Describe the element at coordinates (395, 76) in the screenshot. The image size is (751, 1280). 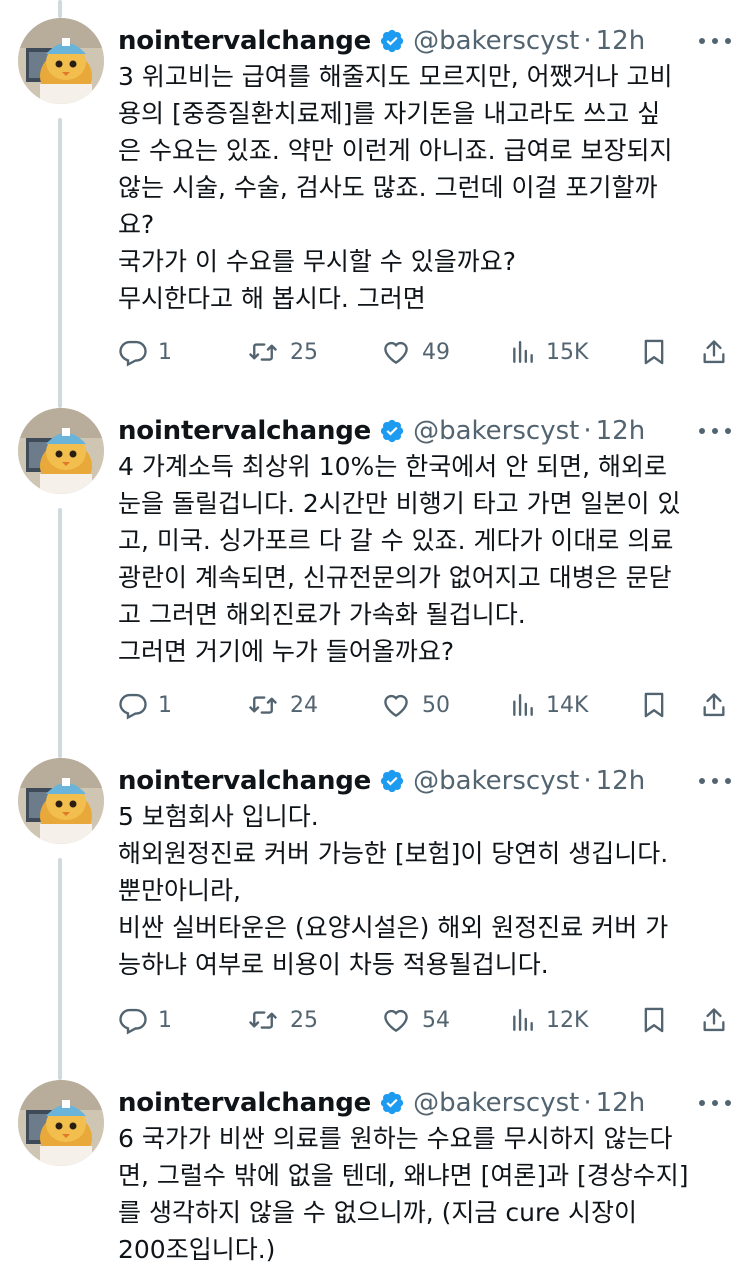
I see `tweet-text-line: 3 위고비는 급여를 해줄지도 모르지만, 어쨌거나 고비` at that location.